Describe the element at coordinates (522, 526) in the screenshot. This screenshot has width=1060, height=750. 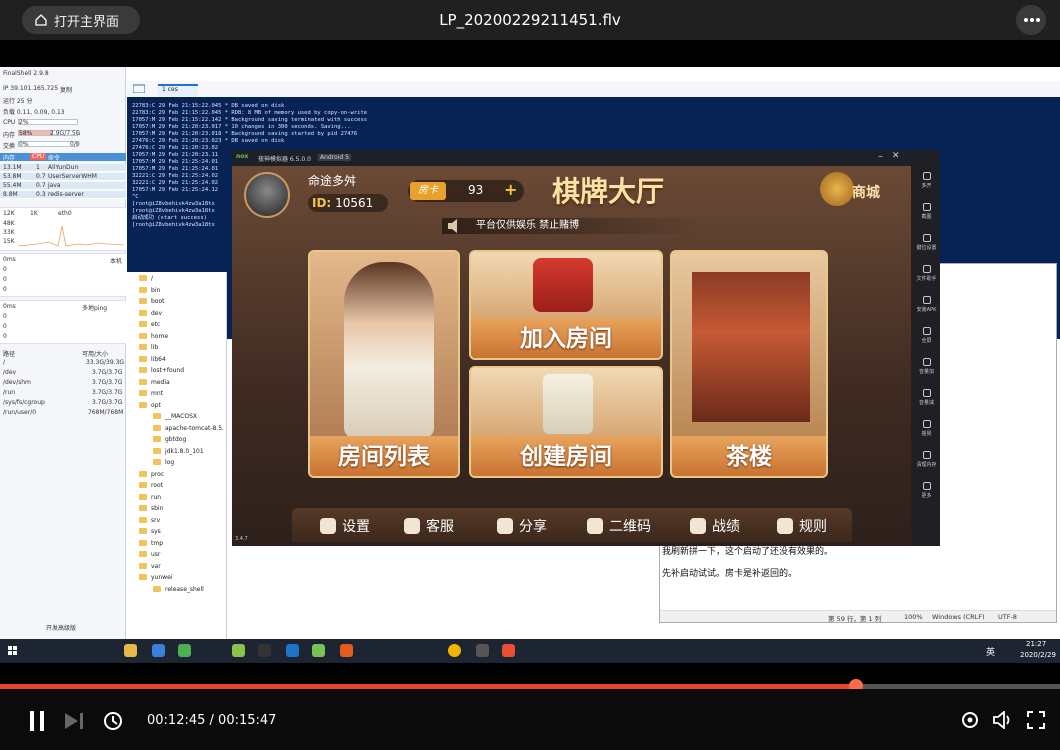
I see `share-button: 分享` at that location.